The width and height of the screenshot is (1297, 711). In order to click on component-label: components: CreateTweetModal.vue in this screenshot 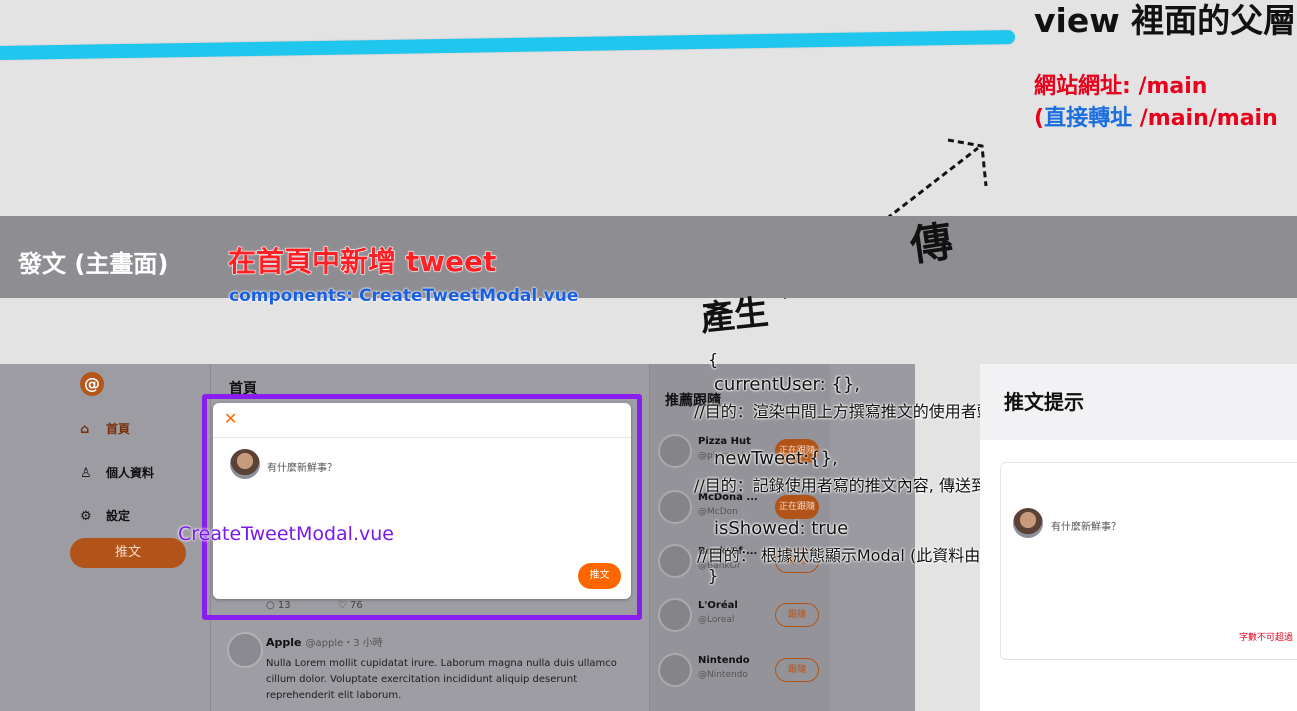, I will do `click(404, 296)`.